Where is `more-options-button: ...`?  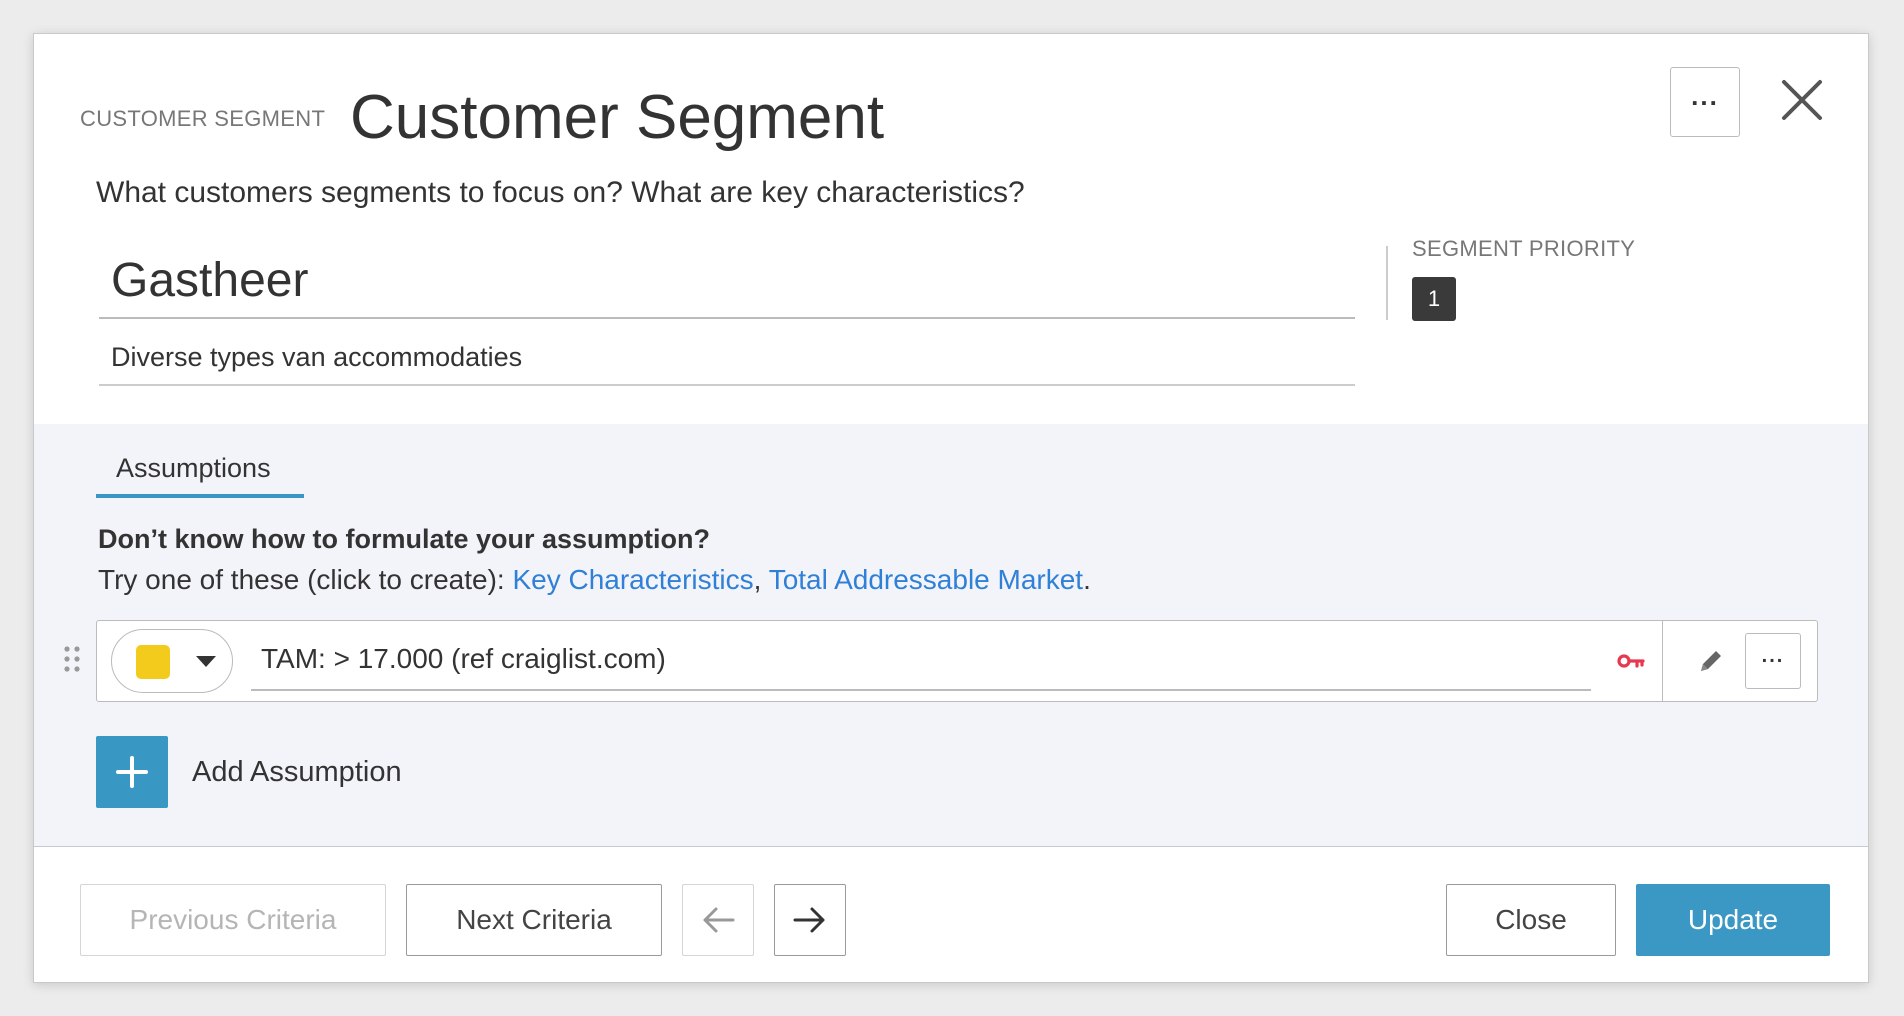
more-options-button: ... is located at coordinates (1705, 102).